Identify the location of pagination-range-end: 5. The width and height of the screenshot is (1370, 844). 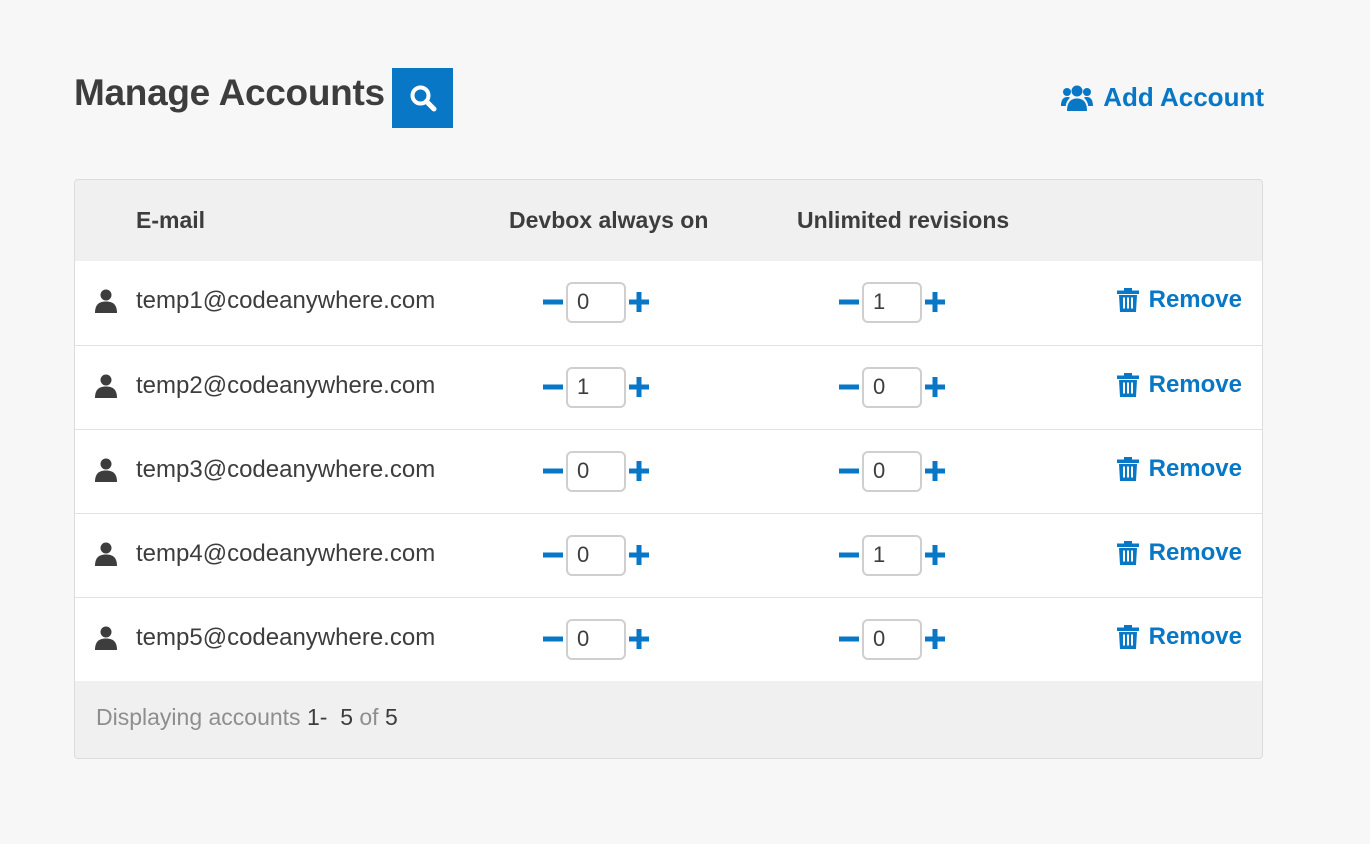
(346, 717).